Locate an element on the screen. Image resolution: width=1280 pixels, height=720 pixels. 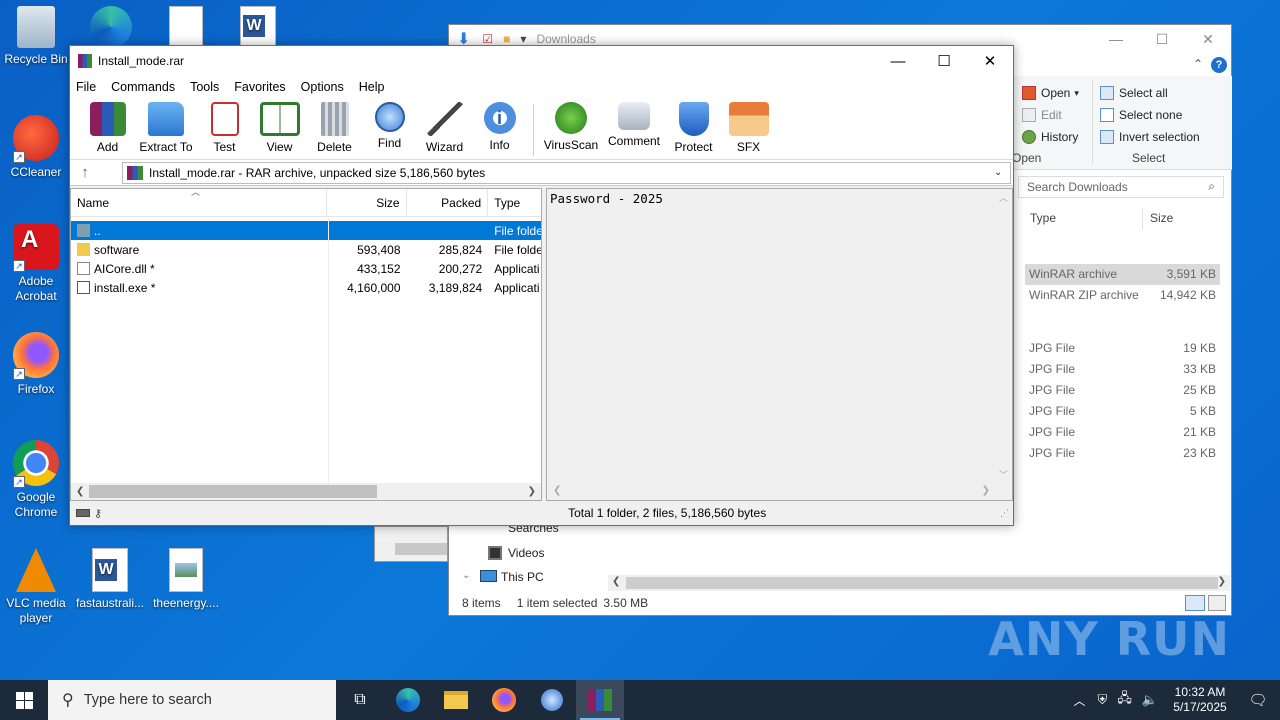
comment-vscroll: ︿ ﹀ is located at coordinates (1003, 336).